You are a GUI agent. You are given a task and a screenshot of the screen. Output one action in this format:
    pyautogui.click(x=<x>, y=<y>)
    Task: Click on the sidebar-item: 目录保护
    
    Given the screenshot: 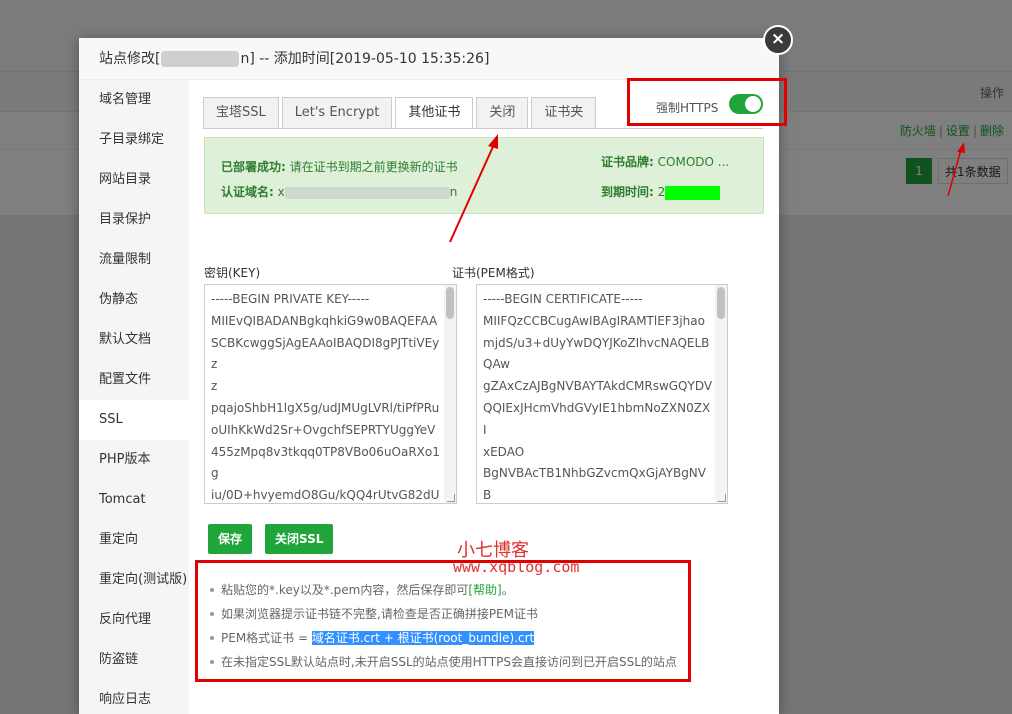 What is the action you would take?
    pyautogui.click(x=134, y=220)
    